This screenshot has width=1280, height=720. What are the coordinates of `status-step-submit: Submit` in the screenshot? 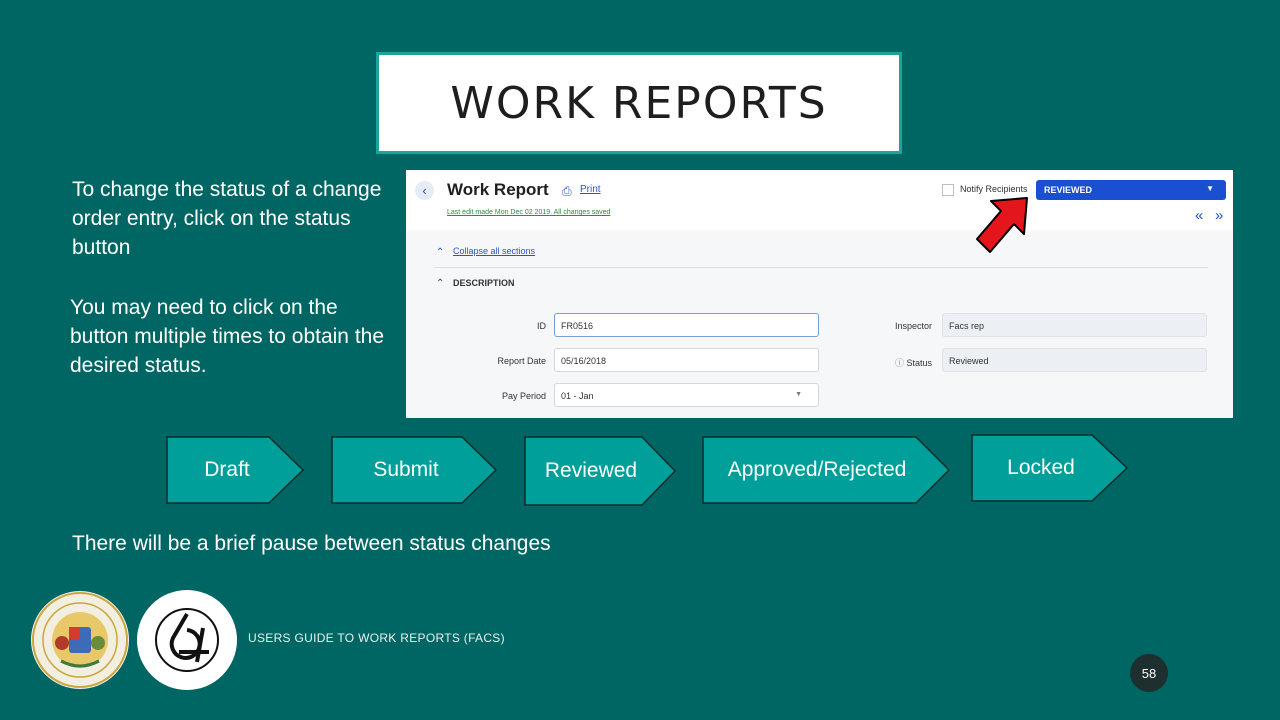 It's located at (415, 470).